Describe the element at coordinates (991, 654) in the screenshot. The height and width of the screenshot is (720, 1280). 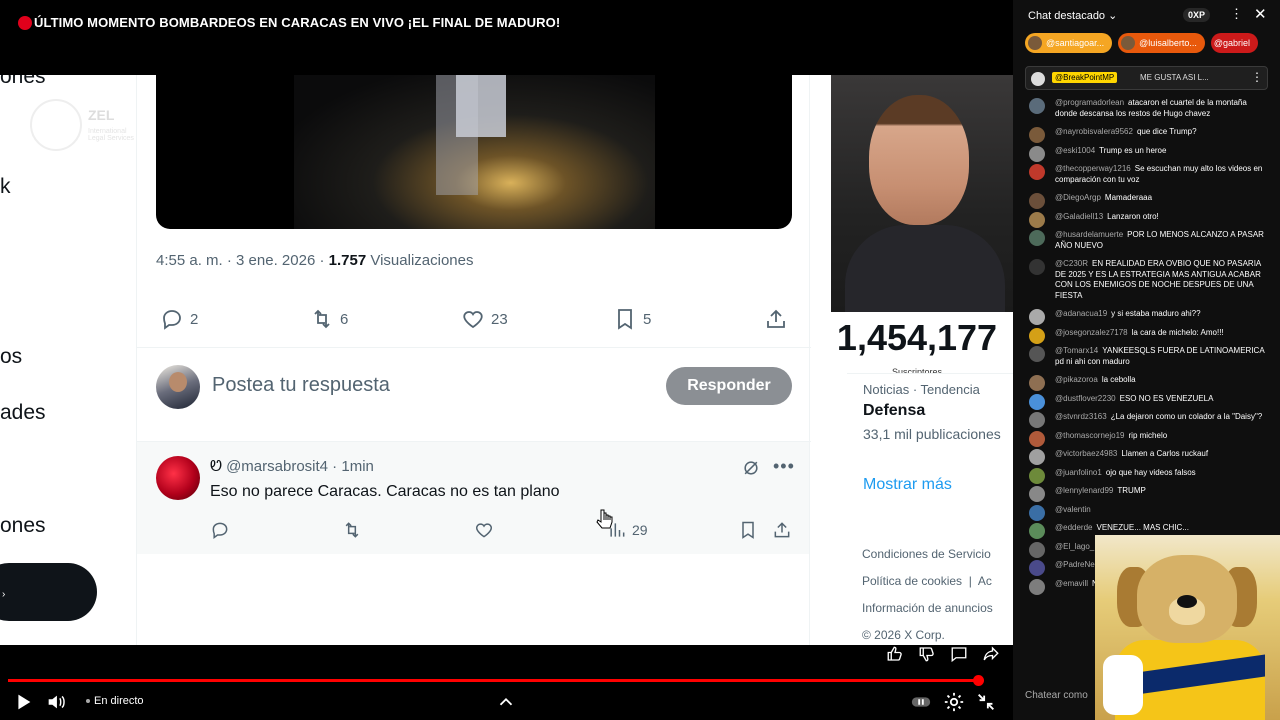
I see `share-icon` at that location.